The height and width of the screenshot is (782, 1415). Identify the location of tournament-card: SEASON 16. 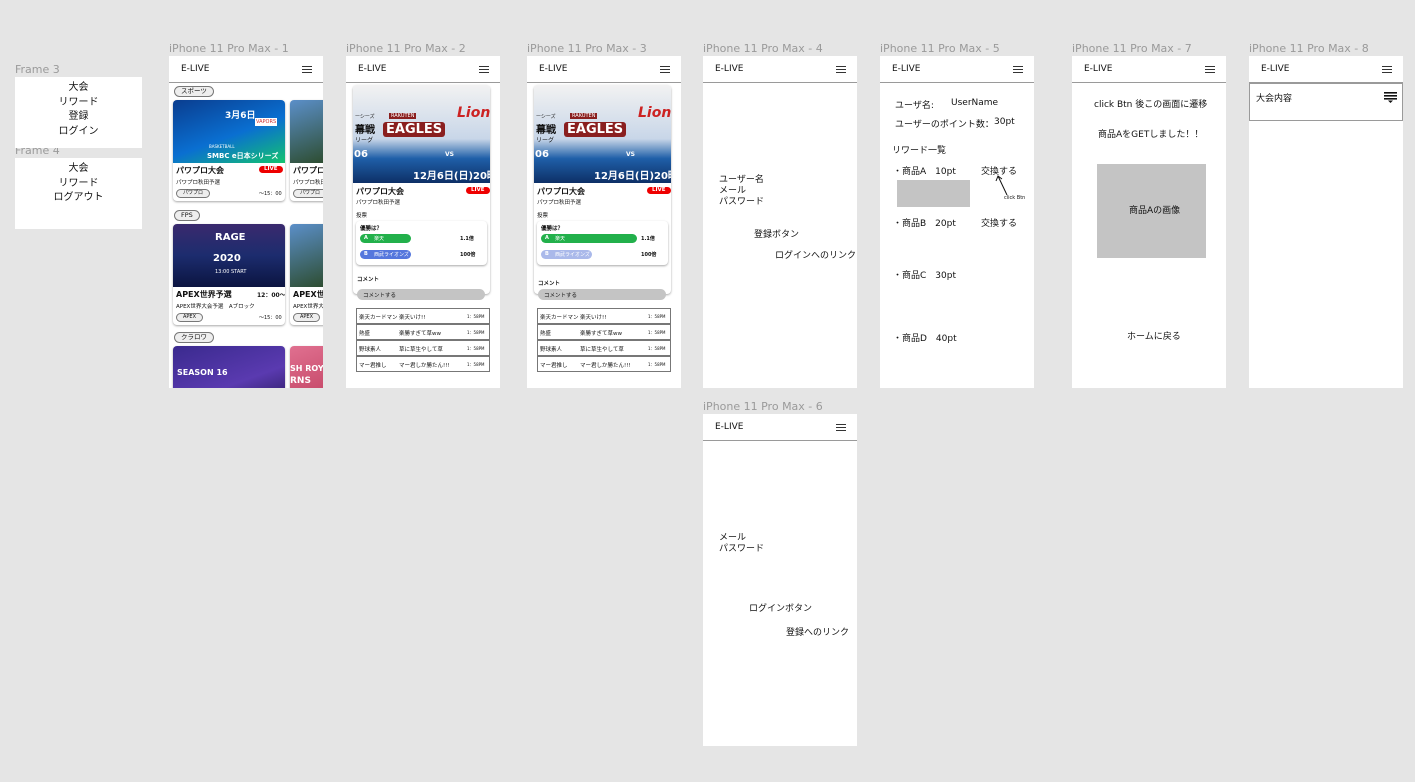
(229, 367).